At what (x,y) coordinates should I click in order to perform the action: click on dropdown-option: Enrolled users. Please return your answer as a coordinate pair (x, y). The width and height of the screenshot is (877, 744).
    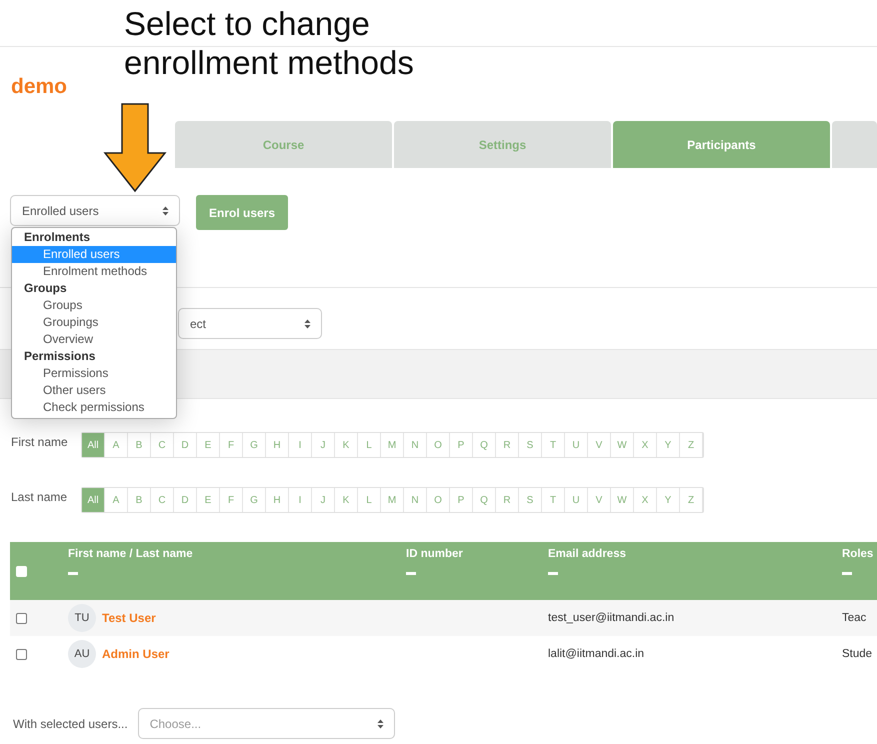
    Looking at the image, I should click on (94, 254).